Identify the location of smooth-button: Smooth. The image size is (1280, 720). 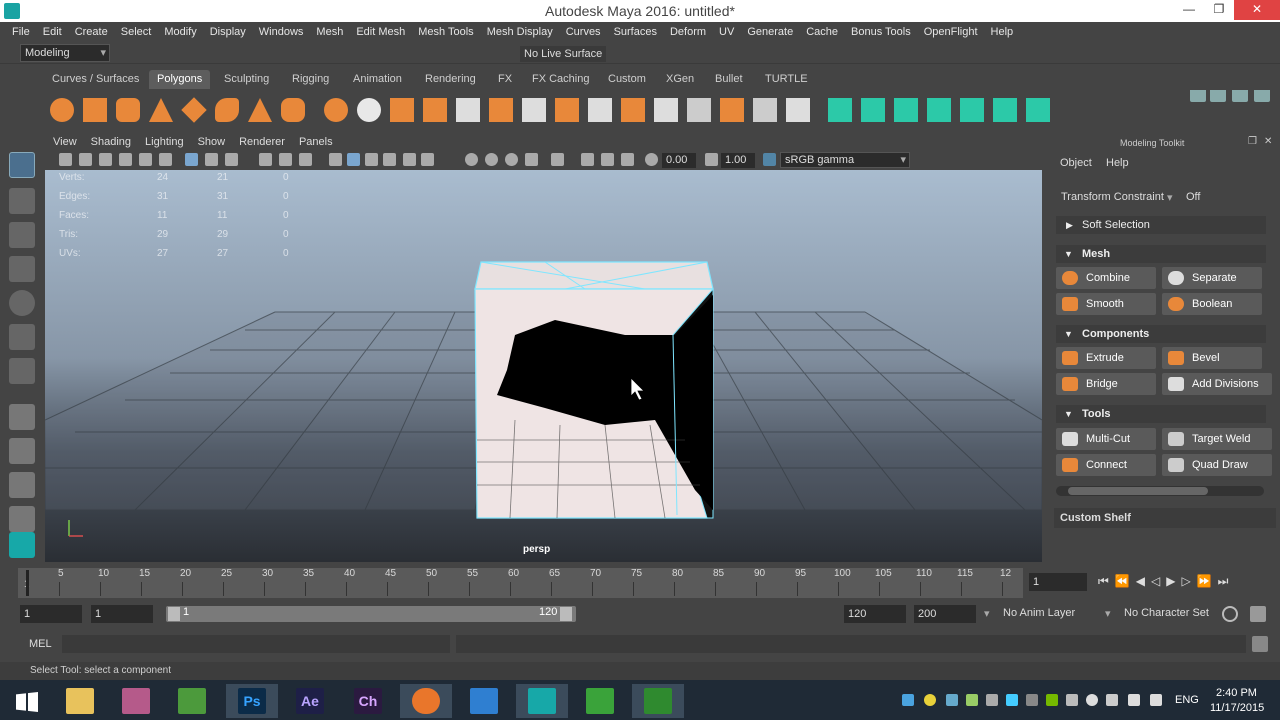
(1106, 304).